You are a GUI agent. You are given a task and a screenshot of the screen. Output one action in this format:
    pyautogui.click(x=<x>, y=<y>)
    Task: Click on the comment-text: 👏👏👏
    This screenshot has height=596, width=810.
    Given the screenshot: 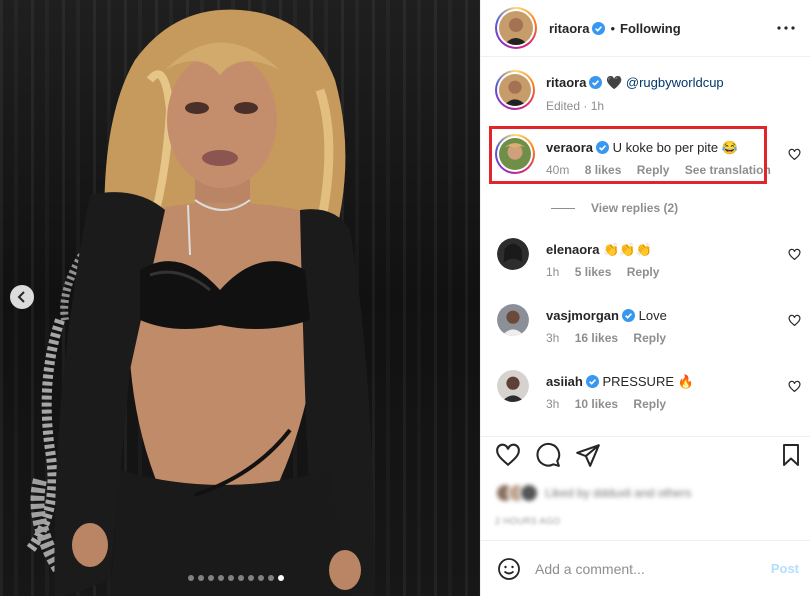 What is the action you would take?
    pyautogui.click(x=627, y=249)
    